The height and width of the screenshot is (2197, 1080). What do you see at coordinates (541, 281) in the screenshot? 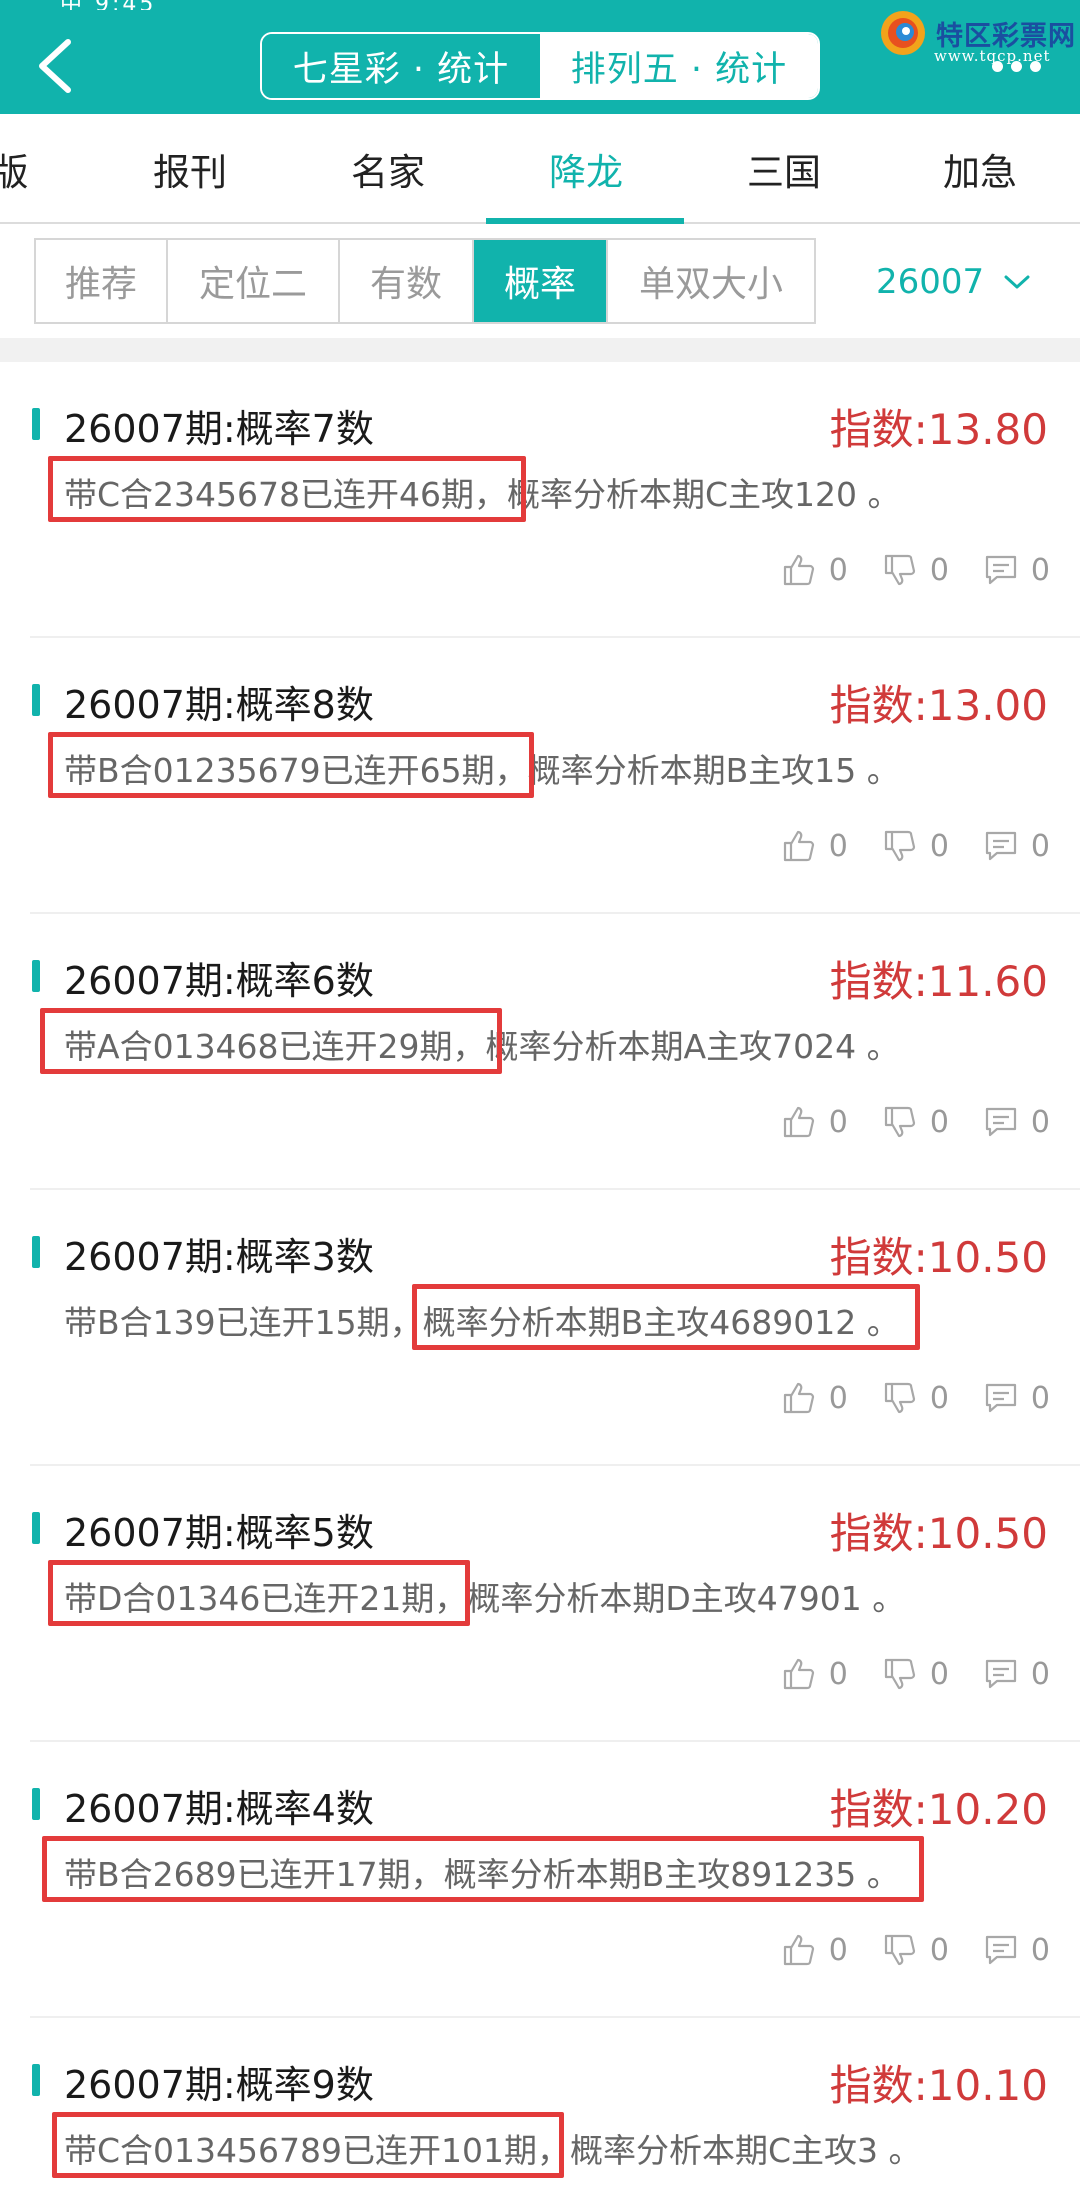
I see `filter-gailv: 概率` at bounding box center [541, 281].